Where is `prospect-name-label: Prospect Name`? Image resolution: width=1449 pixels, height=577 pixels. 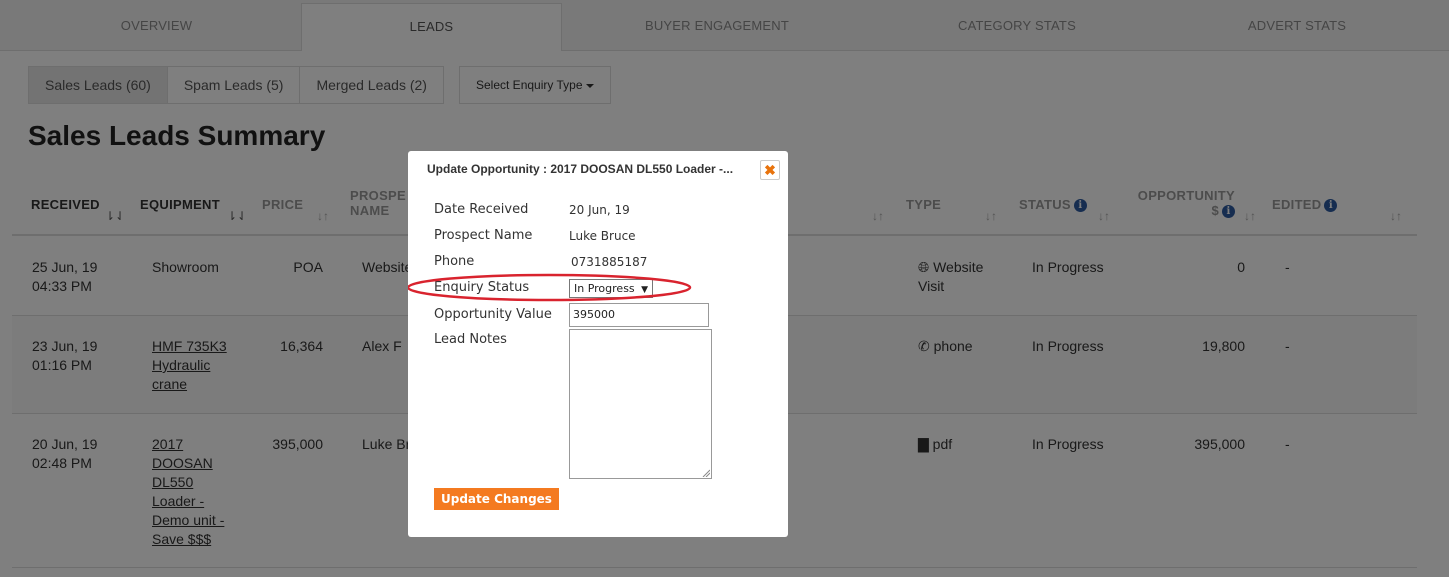 prospect-name-label: Prospect Name is located at coordinates (483, 235).